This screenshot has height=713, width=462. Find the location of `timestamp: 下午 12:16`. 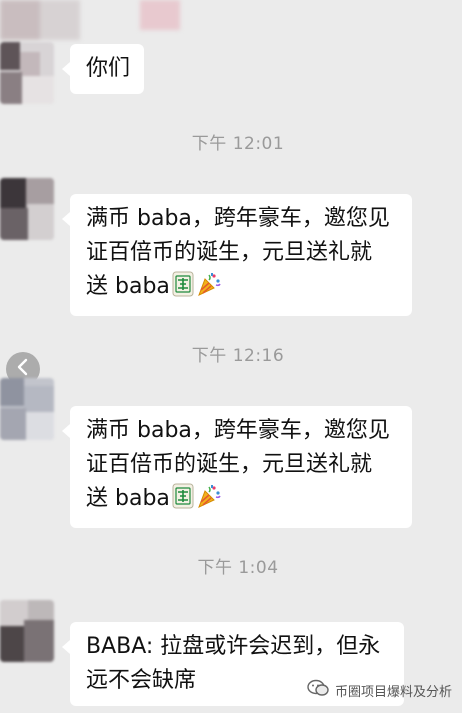

timestamp: 下午 12:16 is located at coordinates (238, 356).